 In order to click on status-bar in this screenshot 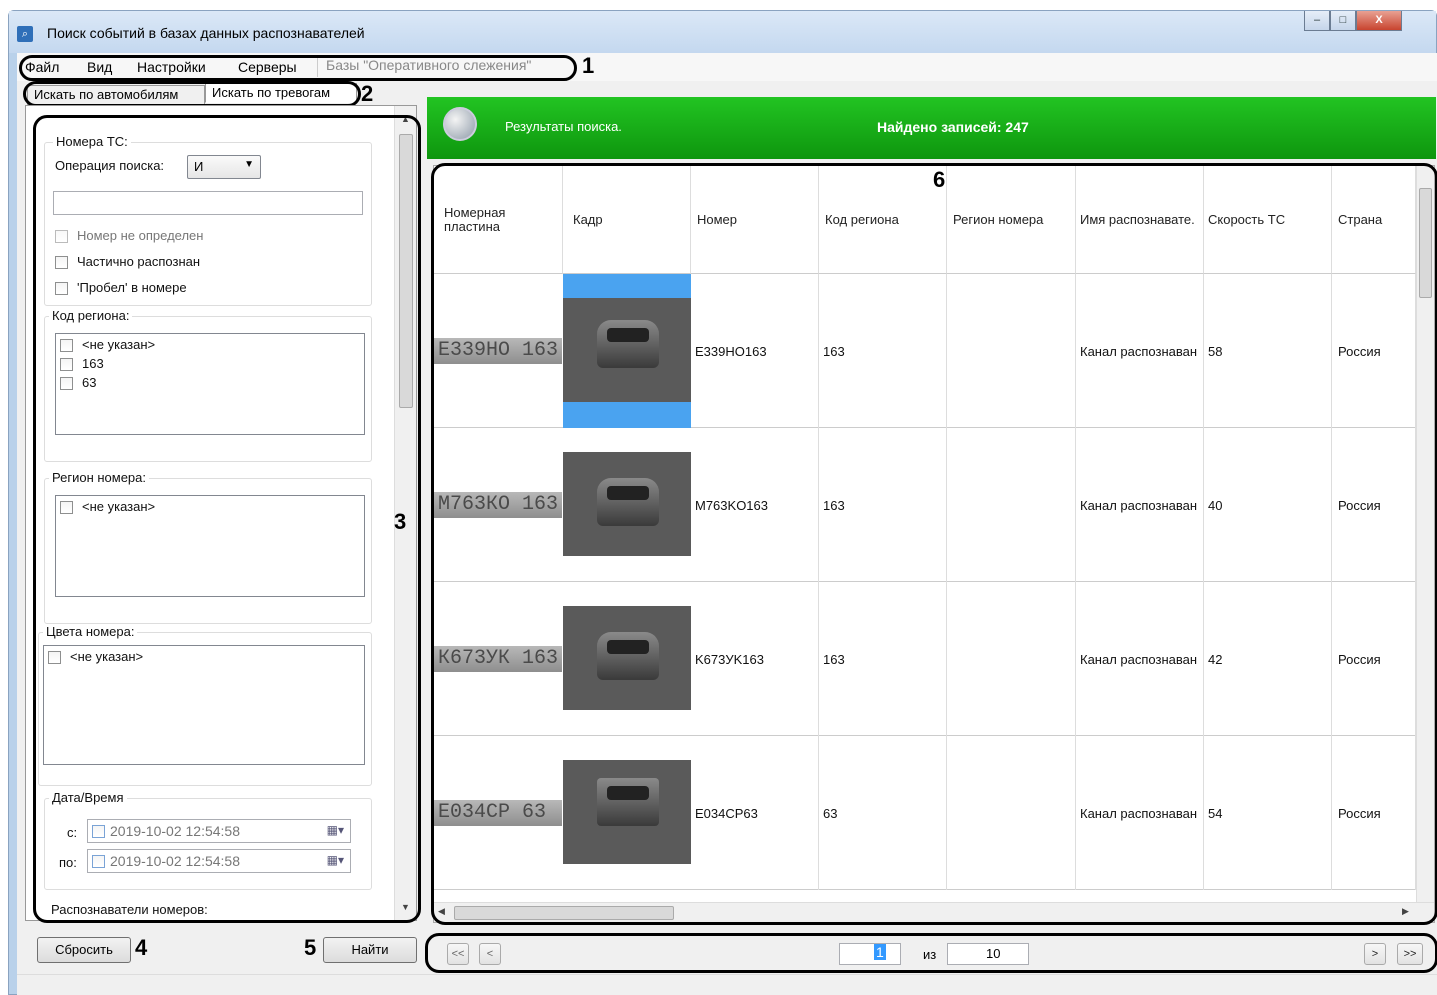, I will do `click(727, 984)`.